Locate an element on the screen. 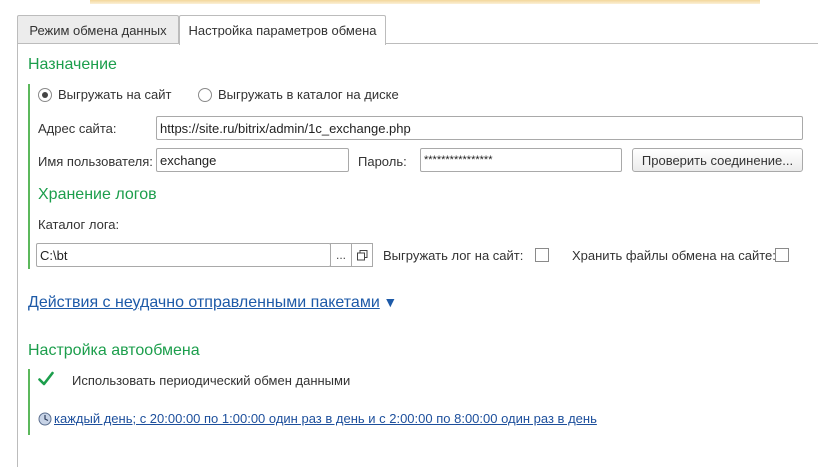 The width and height of the screenshot is (818, 467). site-address-label: Адрес сайта: is located at coordinates (77, 128).